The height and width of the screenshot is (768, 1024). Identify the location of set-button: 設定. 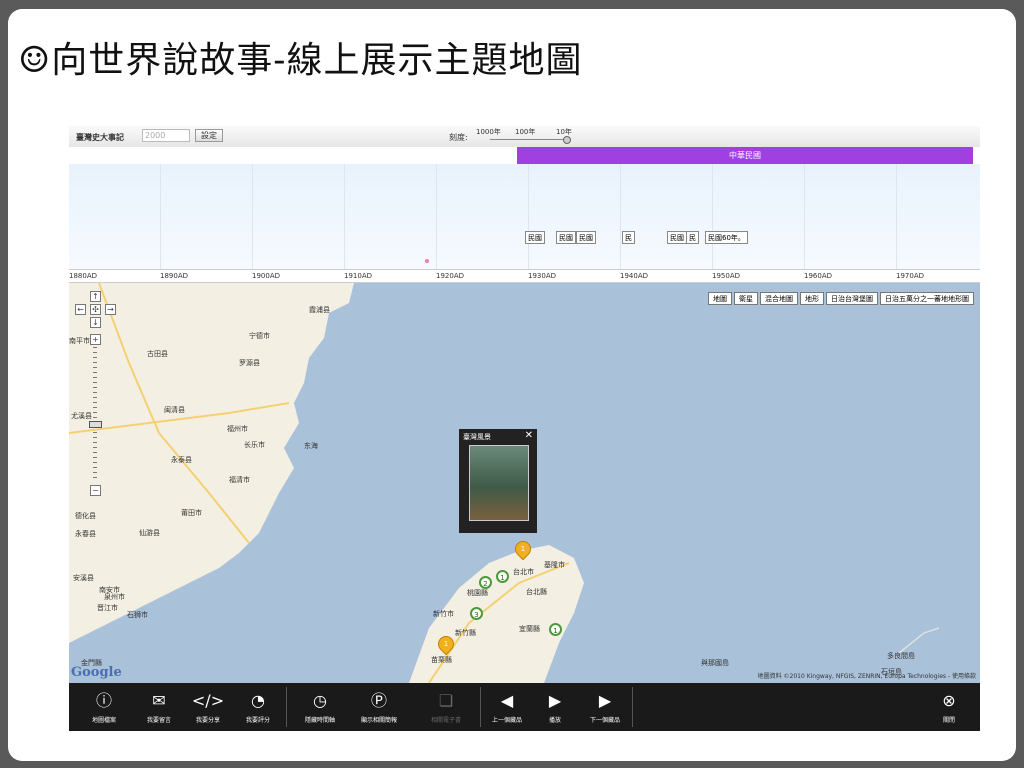
(209, 135).